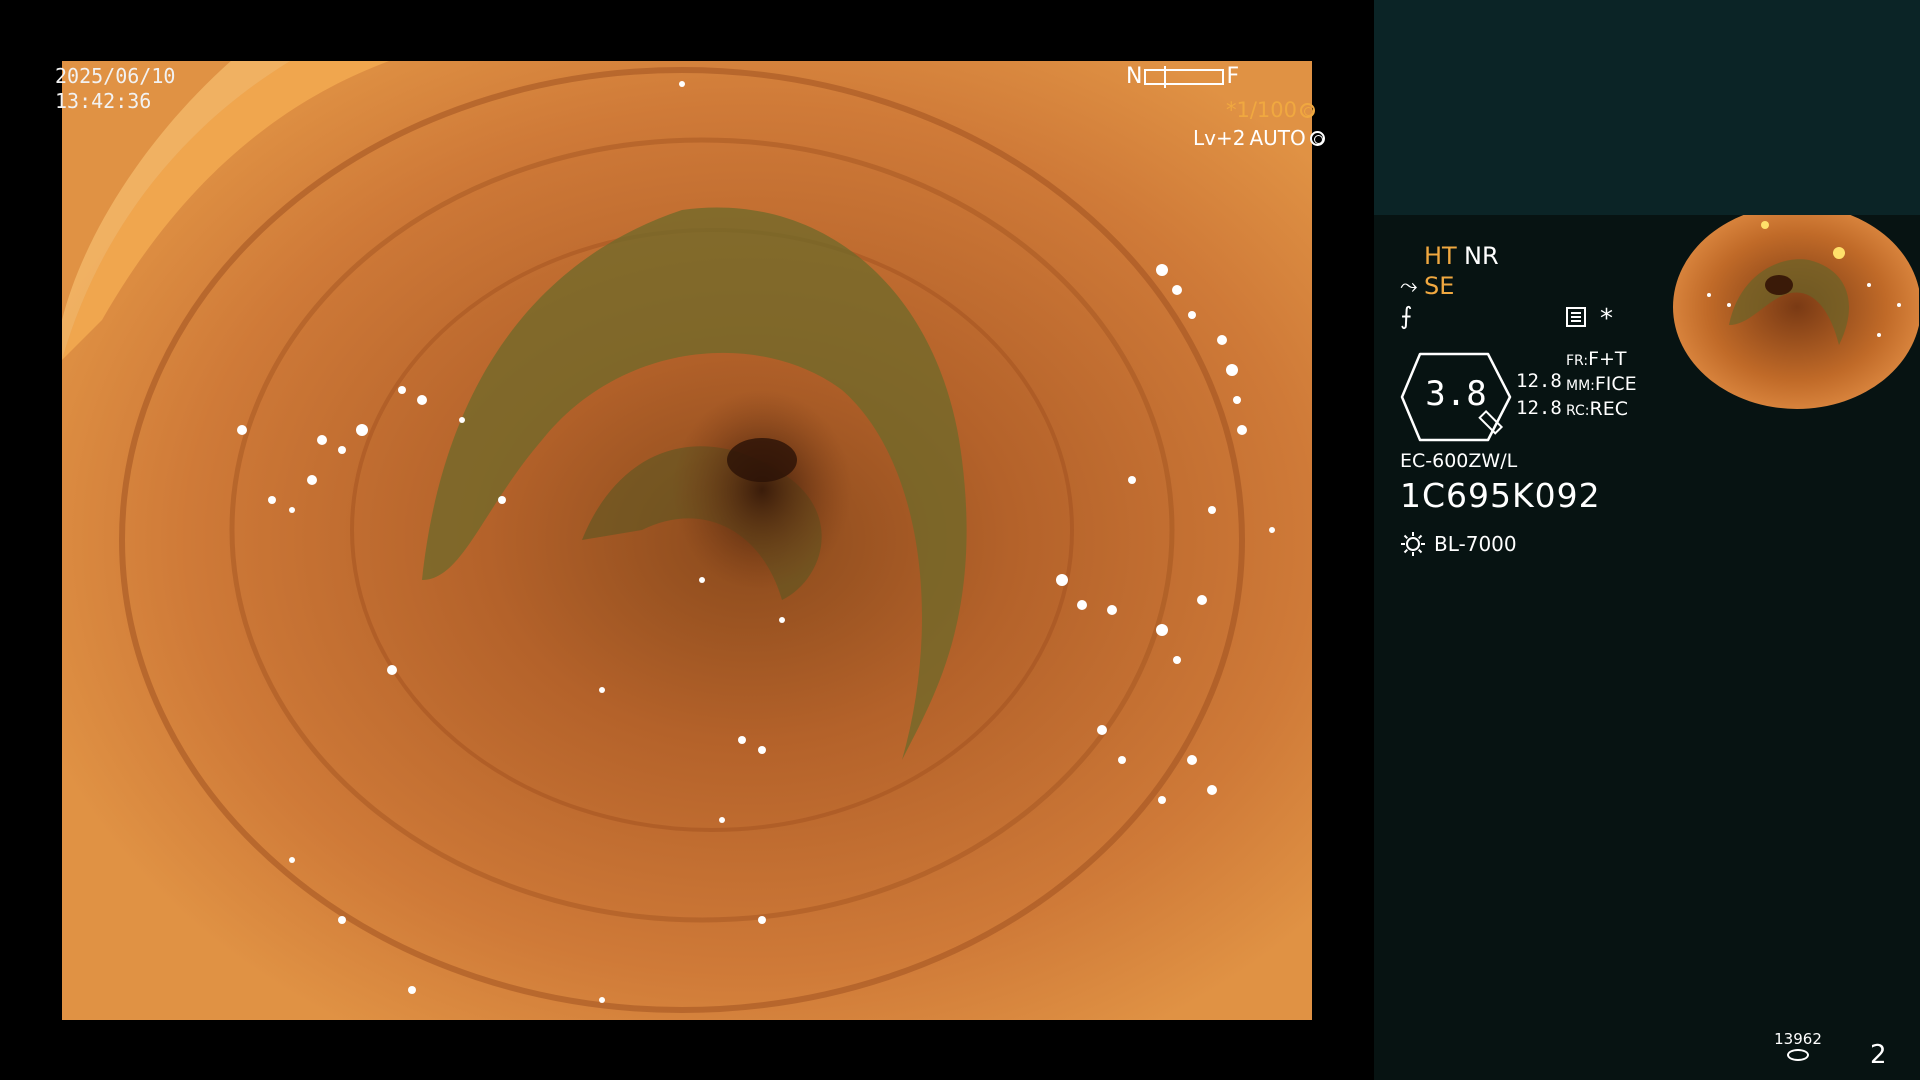 Image resolution: width=1920 pixels, height=1080 pixels. Describe the element at coordinates (1409, 286) in the screenshot. I see `scope-icon: ⤳` at that location.